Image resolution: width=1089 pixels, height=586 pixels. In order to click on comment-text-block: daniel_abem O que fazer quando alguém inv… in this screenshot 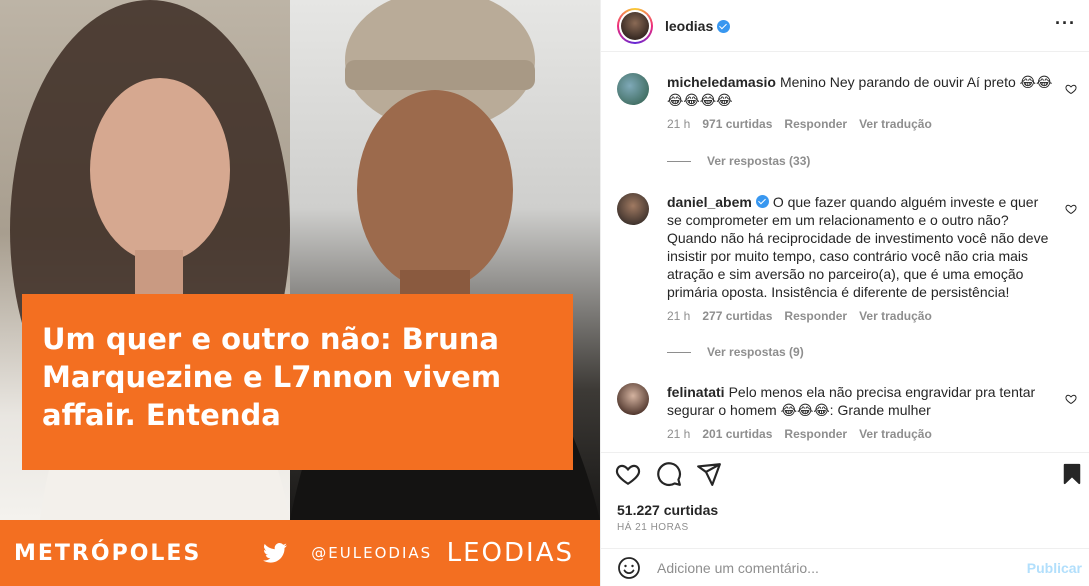, I will do `click(860, 247)`.